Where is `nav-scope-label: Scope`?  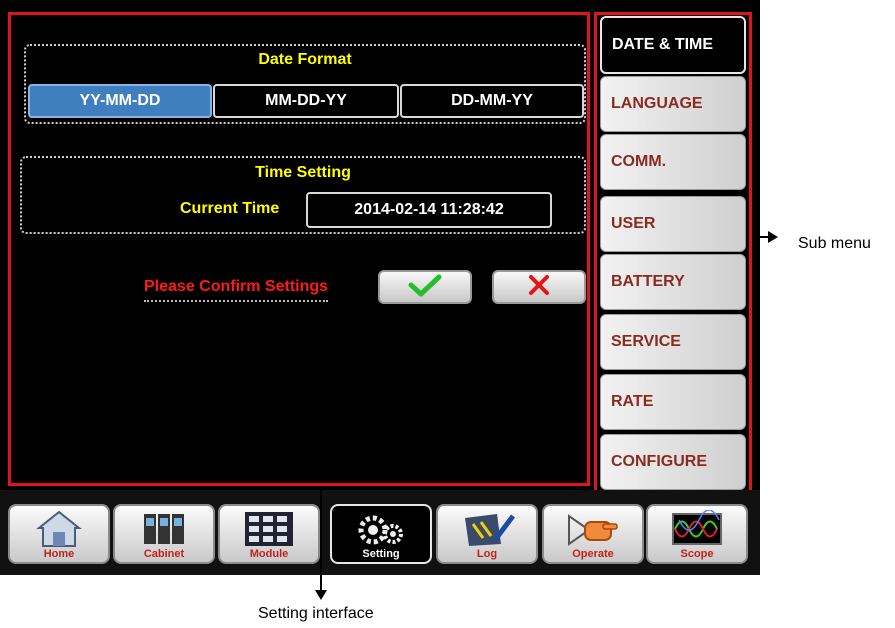
nav-scope-label: Scope is located at coordinates (697, 554).